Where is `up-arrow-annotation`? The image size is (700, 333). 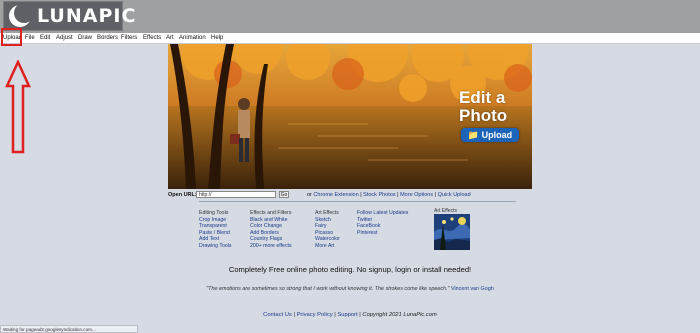 up-arrow-annotation is located at coordinates (18, 107).